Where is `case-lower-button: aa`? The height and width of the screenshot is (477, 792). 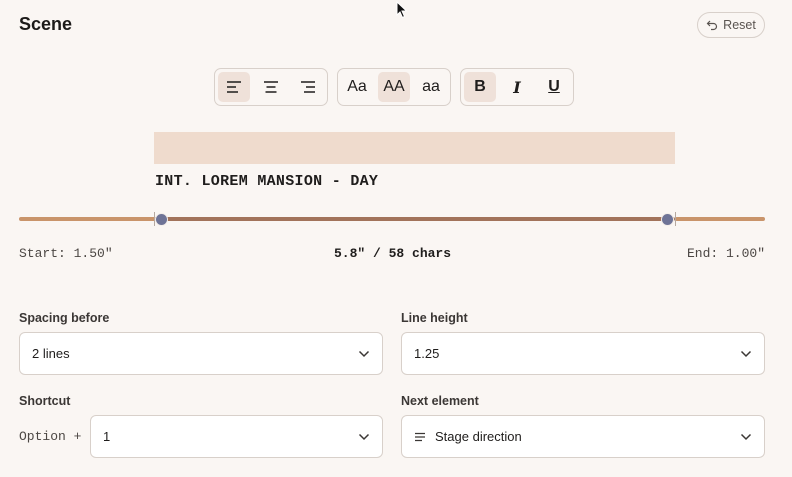
case-lower-button: aa is located at coordinates (431, 87).